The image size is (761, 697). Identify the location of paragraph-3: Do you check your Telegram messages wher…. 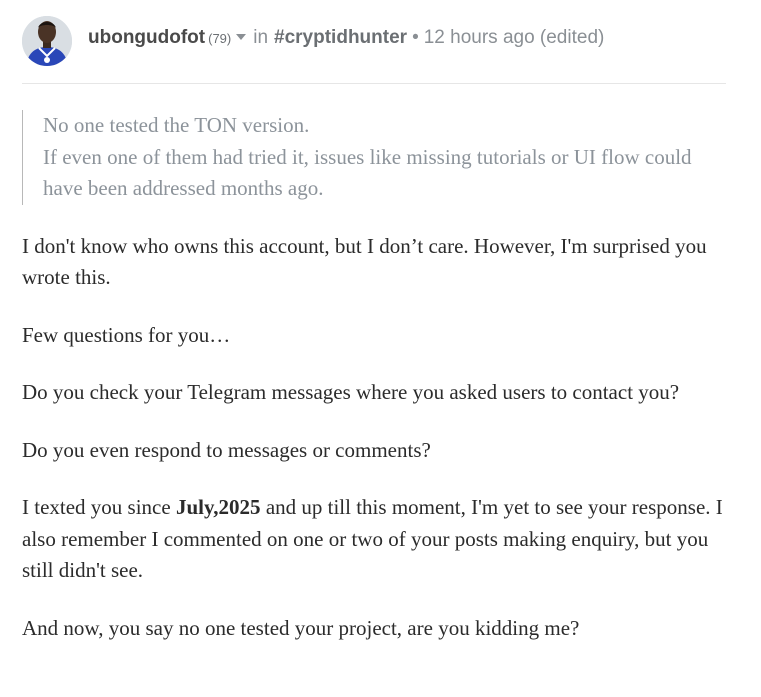
(351, 392).